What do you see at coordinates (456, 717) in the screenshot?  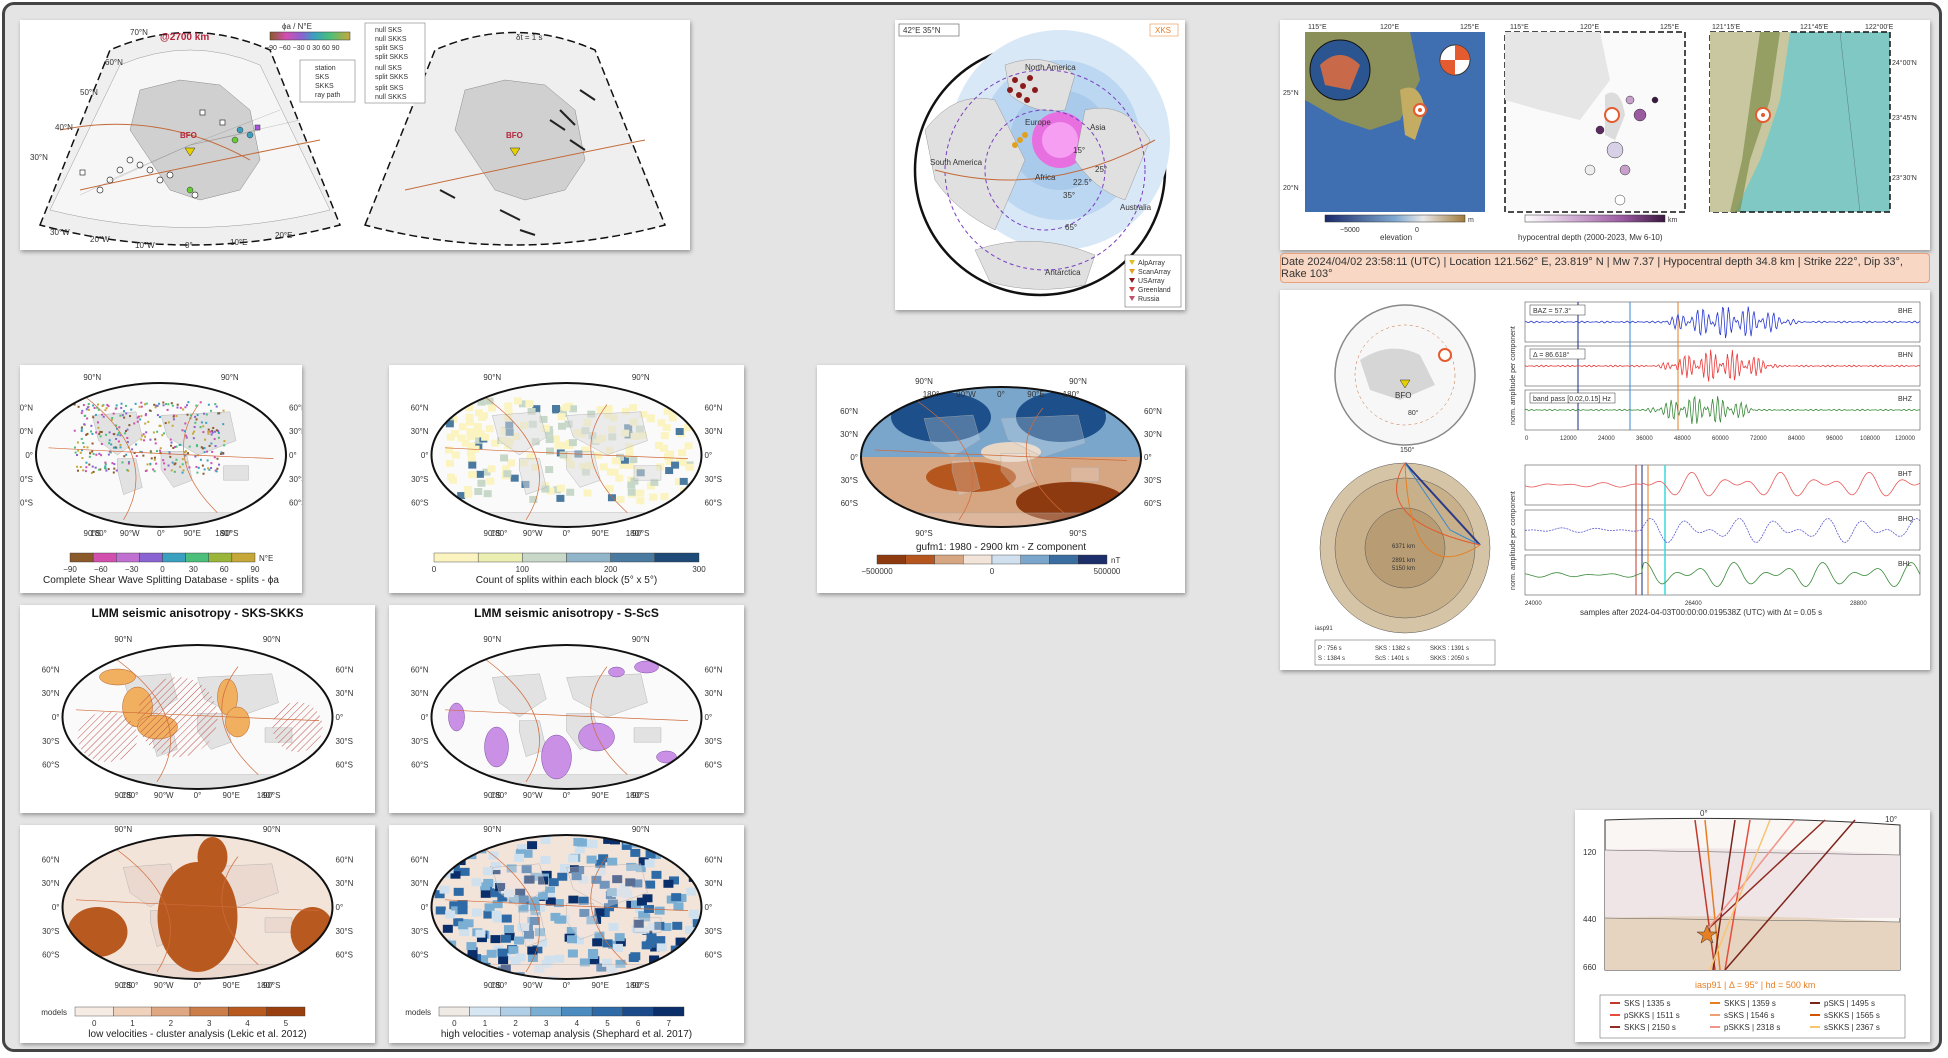 I see `anisotropy-region` at bounding box center [456, 717].